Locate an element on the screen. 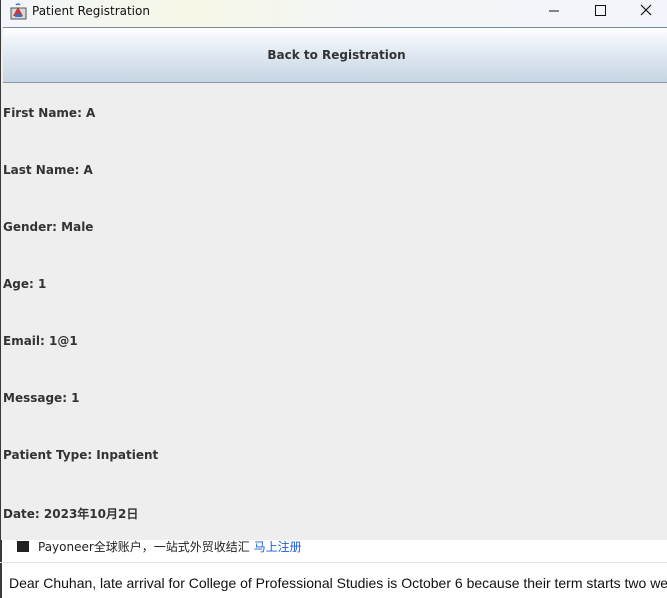  title-bar: Patient Registration is located at coordinates (334, 13).